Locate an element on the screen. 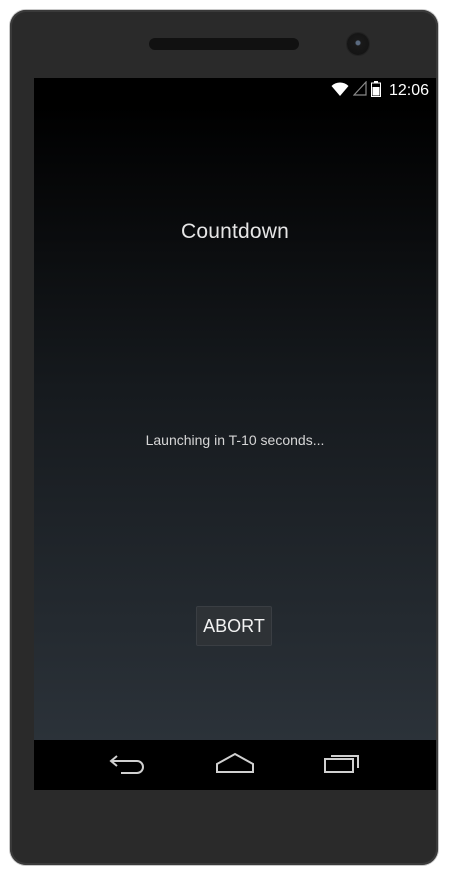 This screenshot has width=450, height=875. front-camera-icon is located at coordinates (358, 44).